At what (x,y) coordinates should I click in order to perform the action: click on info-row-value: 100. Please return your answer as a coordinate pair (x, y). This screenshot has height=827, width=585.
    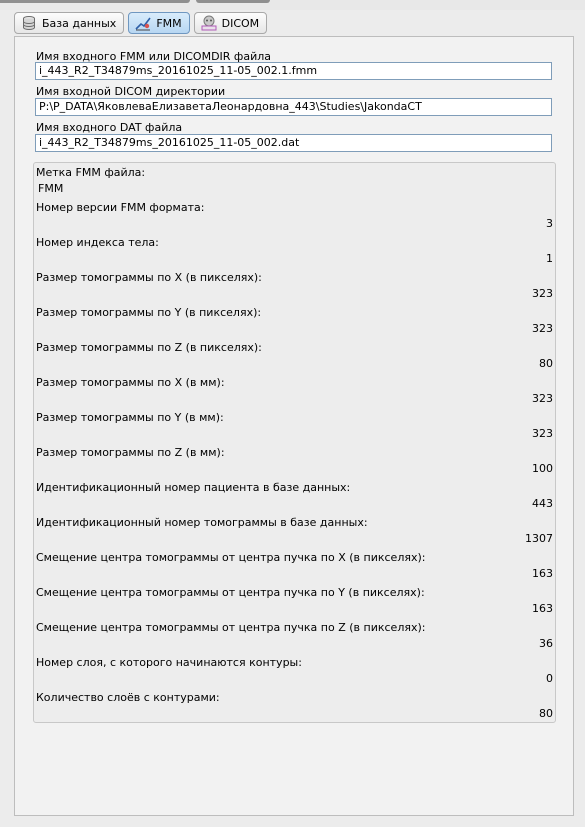
    Looking at the image, I should click on (542, 468).